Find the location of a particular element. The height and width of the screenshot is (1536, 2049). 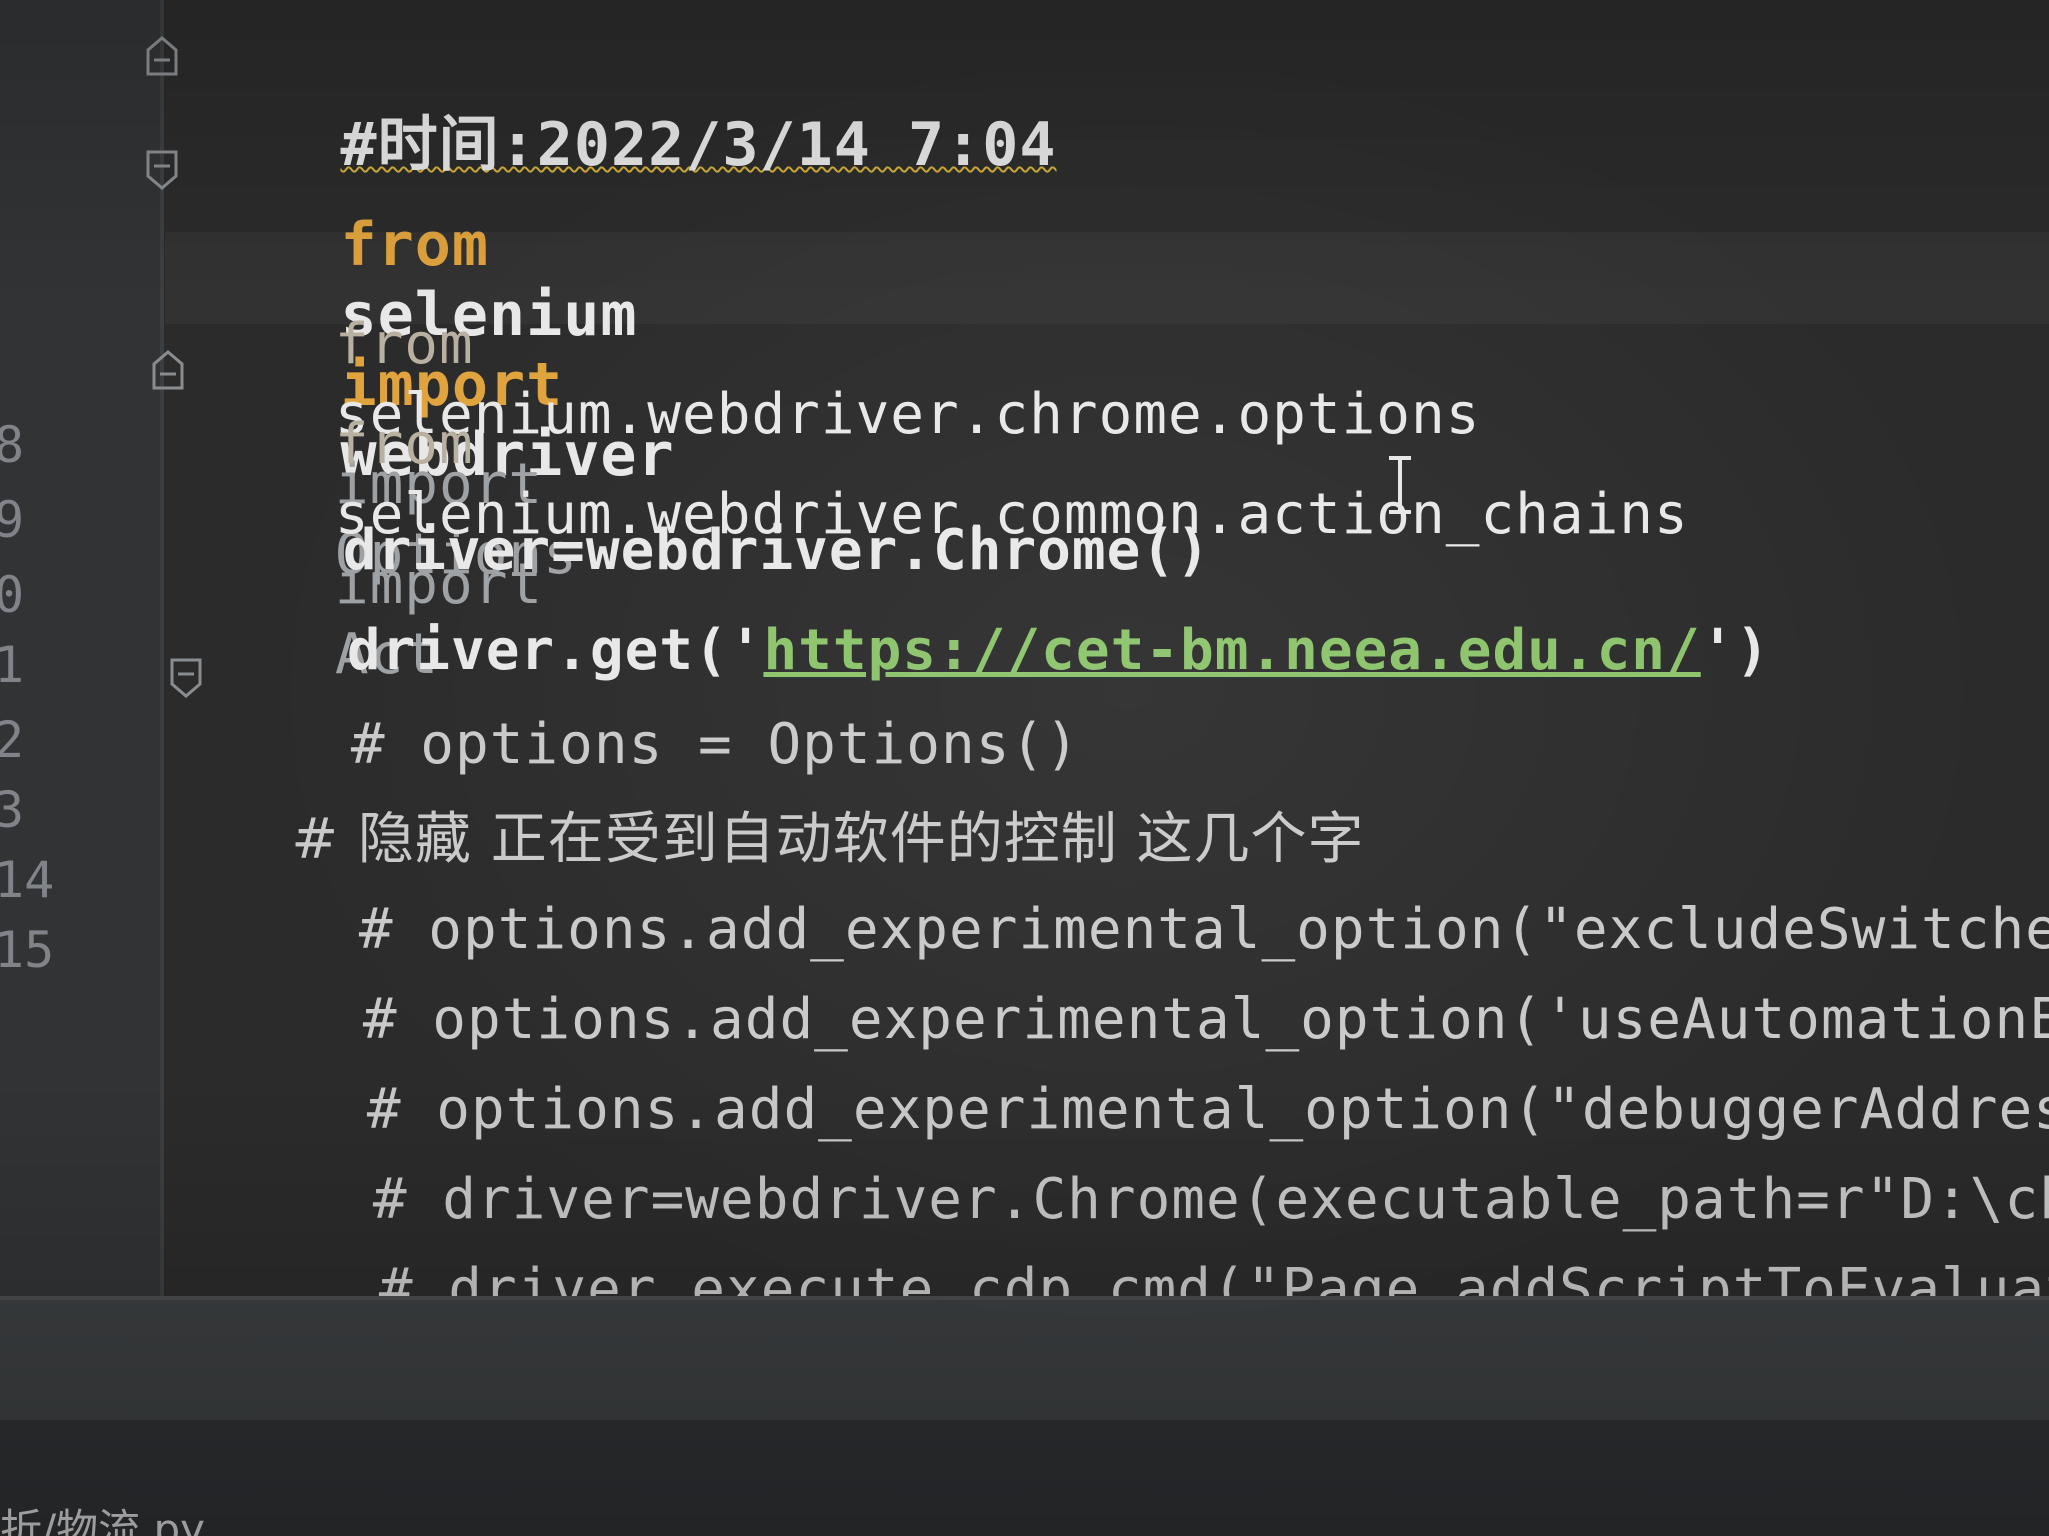

line-number: 1 is located at coordinates (12, 665).